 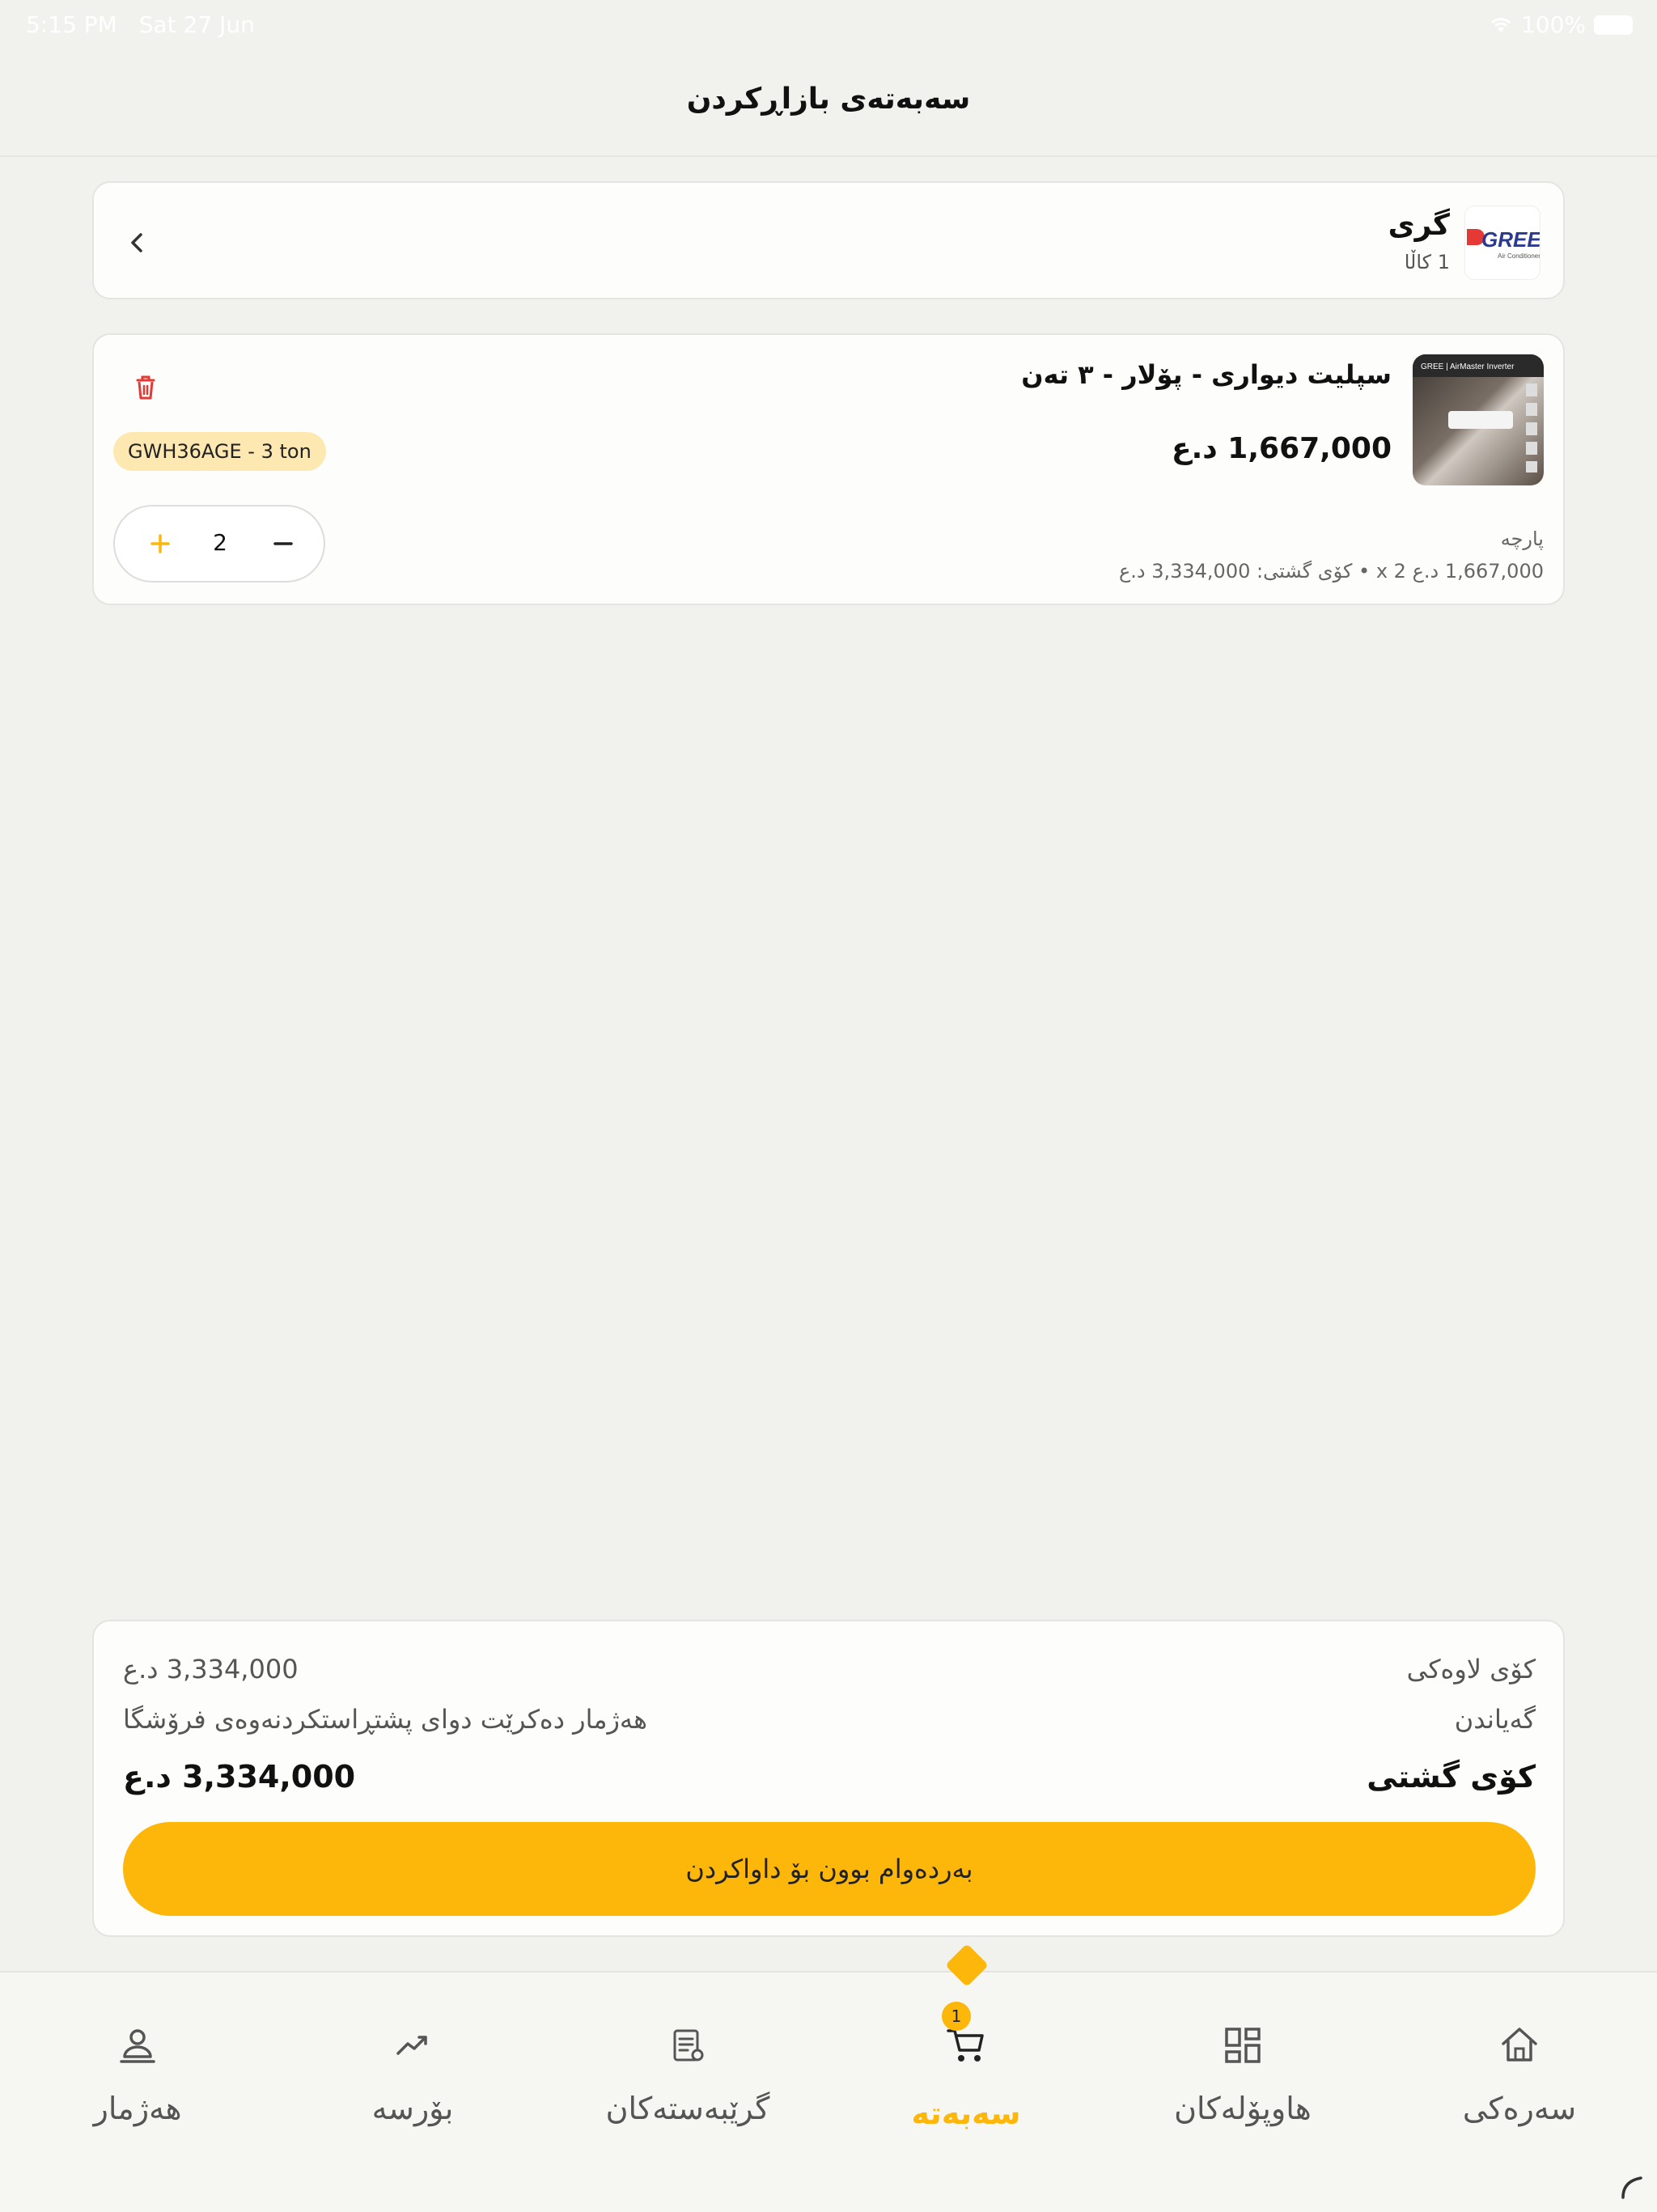 I want to click on product-image-text: GREE | AirMaster Inverter, so click(x=1468, y=366).